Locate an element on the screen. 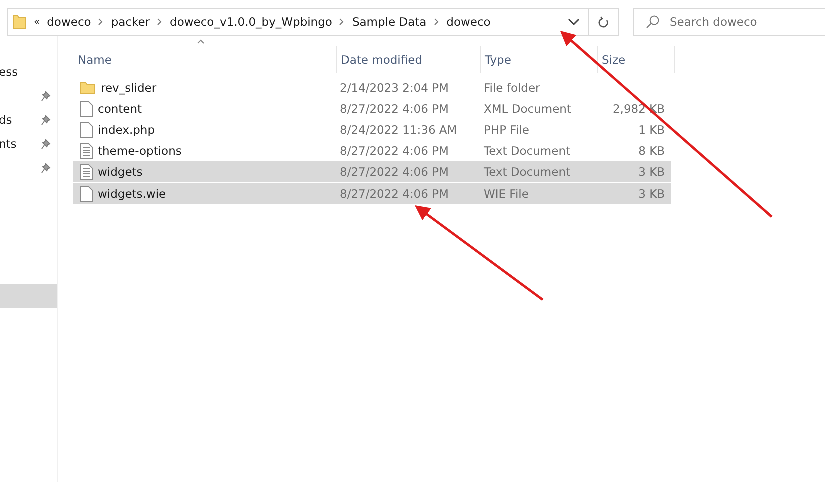 This screenshot has width=825, height=482. file-name: theme-options is located at coordinates (140, 151).